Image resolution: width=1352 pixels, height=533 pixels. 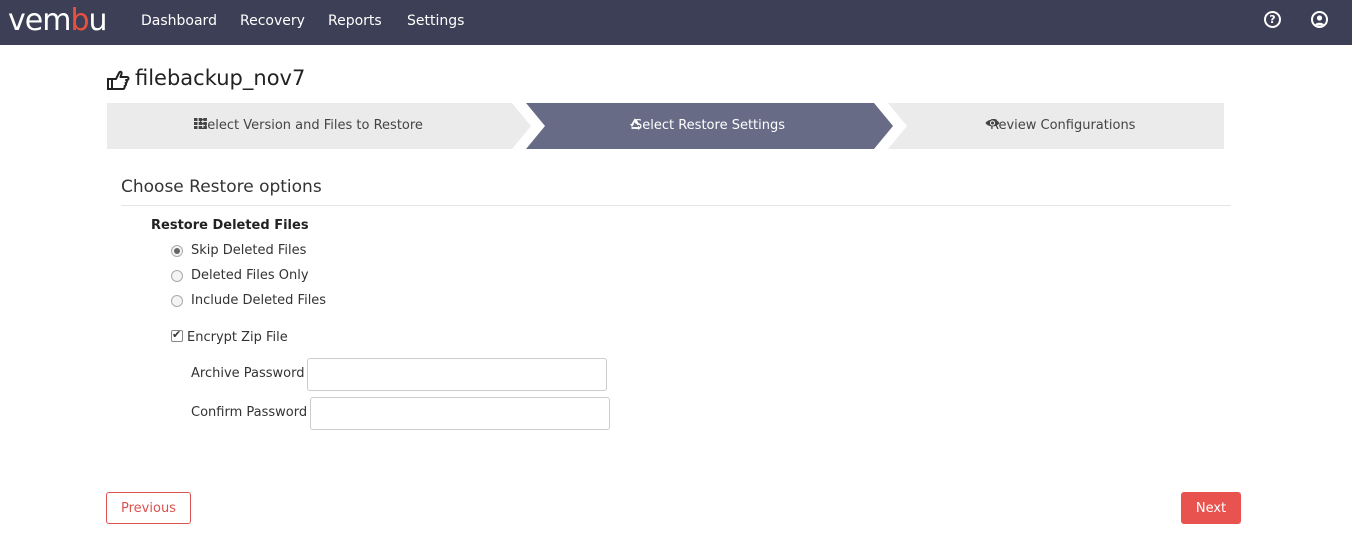 What do you see at coordinates (460, 413) in the screenshot?
I see `confirm-password-field` at bounding box center [460, 413].